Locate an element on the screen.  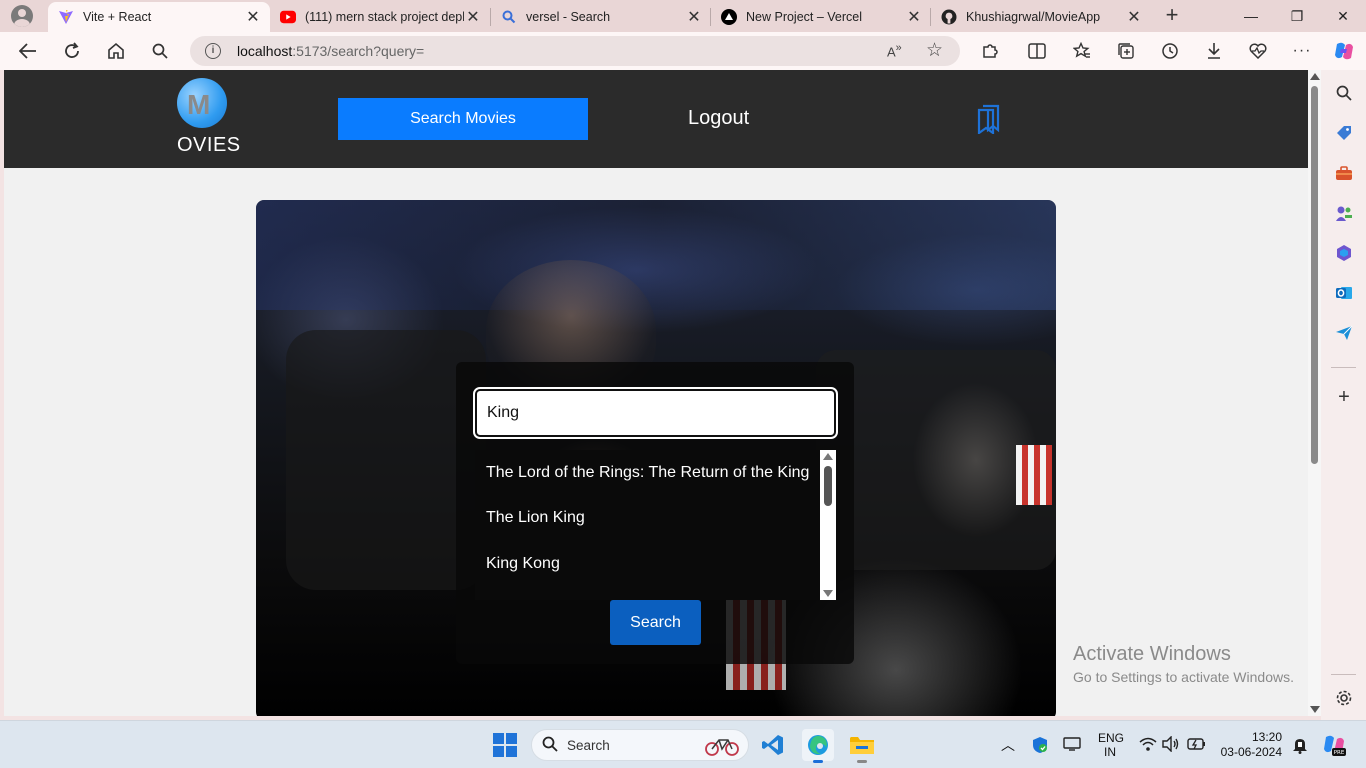
read-aloud-icon: A» is located at coordinates (894, 50).